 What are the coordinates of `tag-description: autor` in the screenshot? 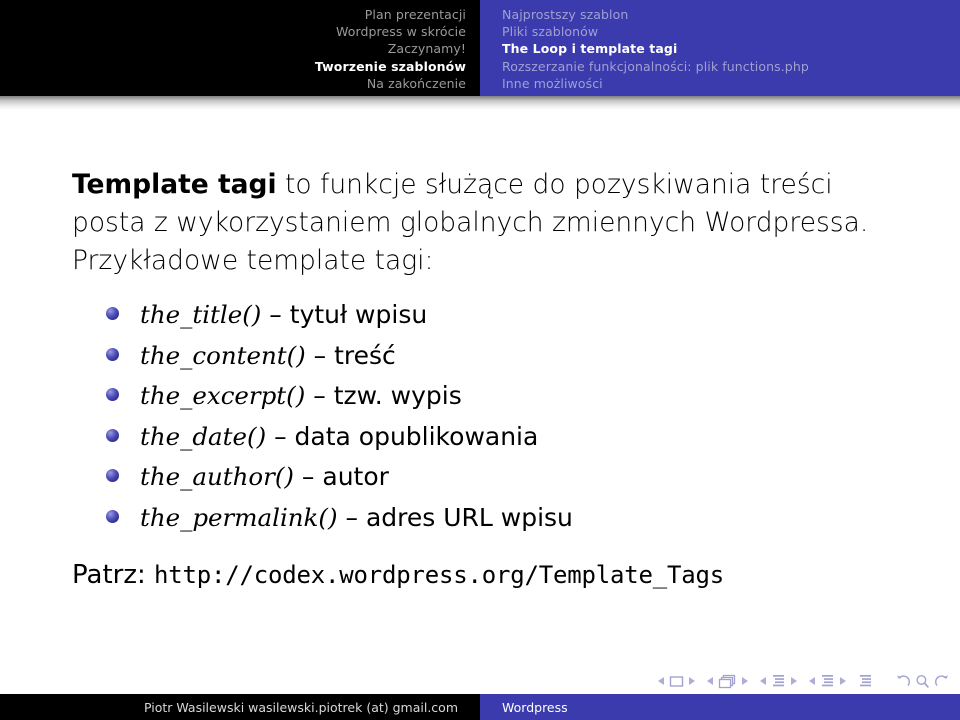 It's located at (355, 476).